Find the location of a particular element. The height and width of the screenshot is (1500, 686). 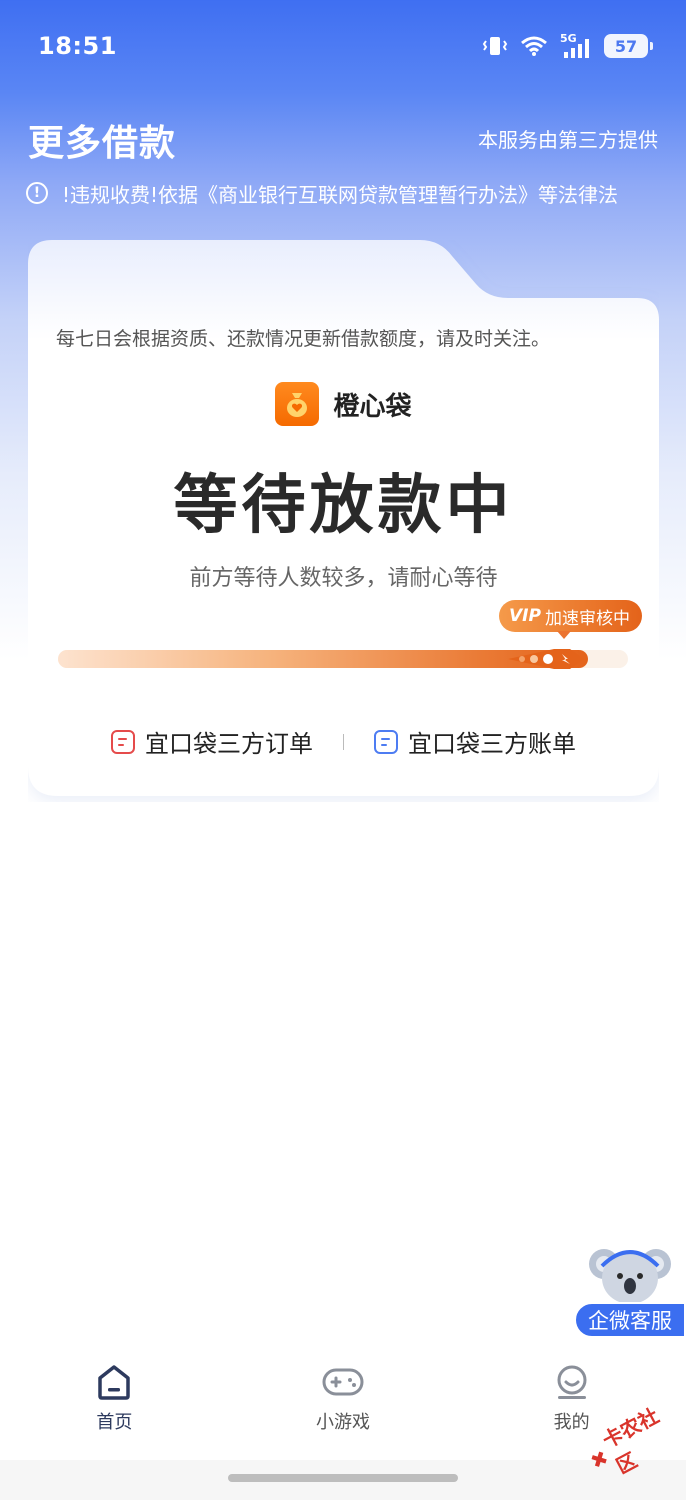

rocket-head-icon is located at coordinates (546, 659).